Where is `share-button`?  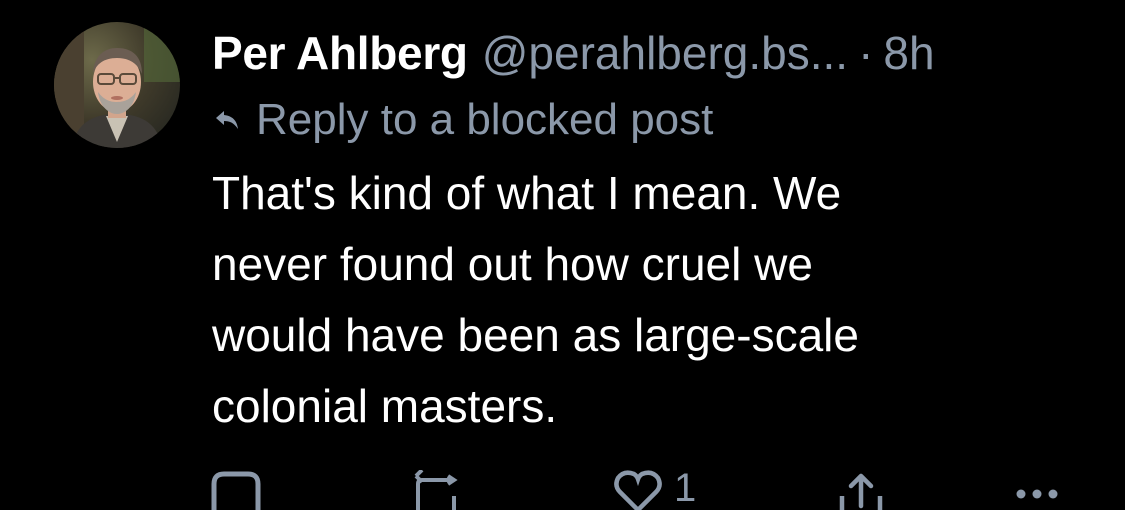
share-button is located at coordinates (861, 490).